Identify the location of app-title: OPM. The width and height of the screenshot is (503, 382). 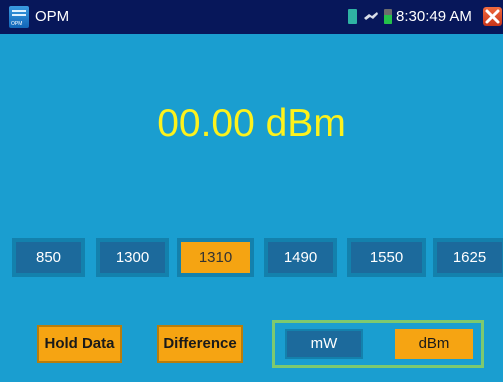
(52, 16).